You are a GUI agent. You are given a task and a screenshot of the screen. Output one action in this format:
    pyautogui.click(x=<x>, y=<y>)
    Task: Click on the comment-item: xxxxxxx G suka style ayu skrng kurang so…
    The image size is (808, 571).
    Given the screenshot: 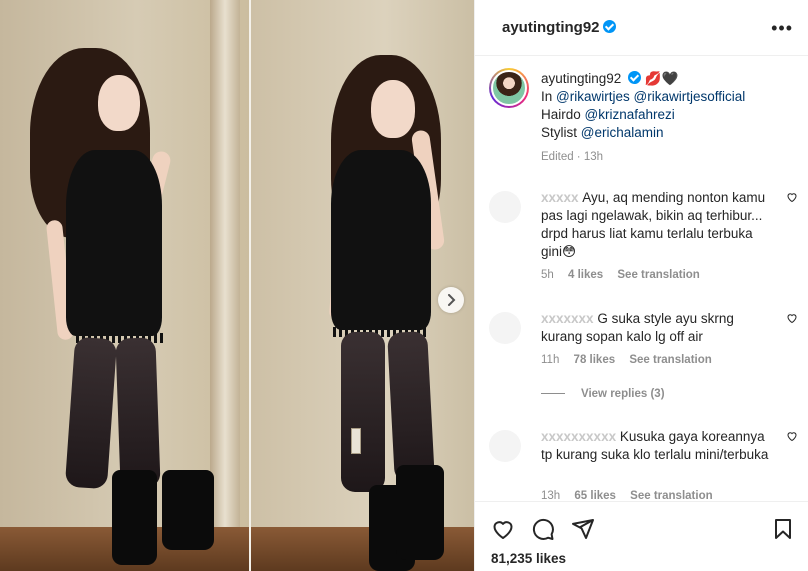 What is the action you would take?
    pyautogui.click(x=643, y=340)
    